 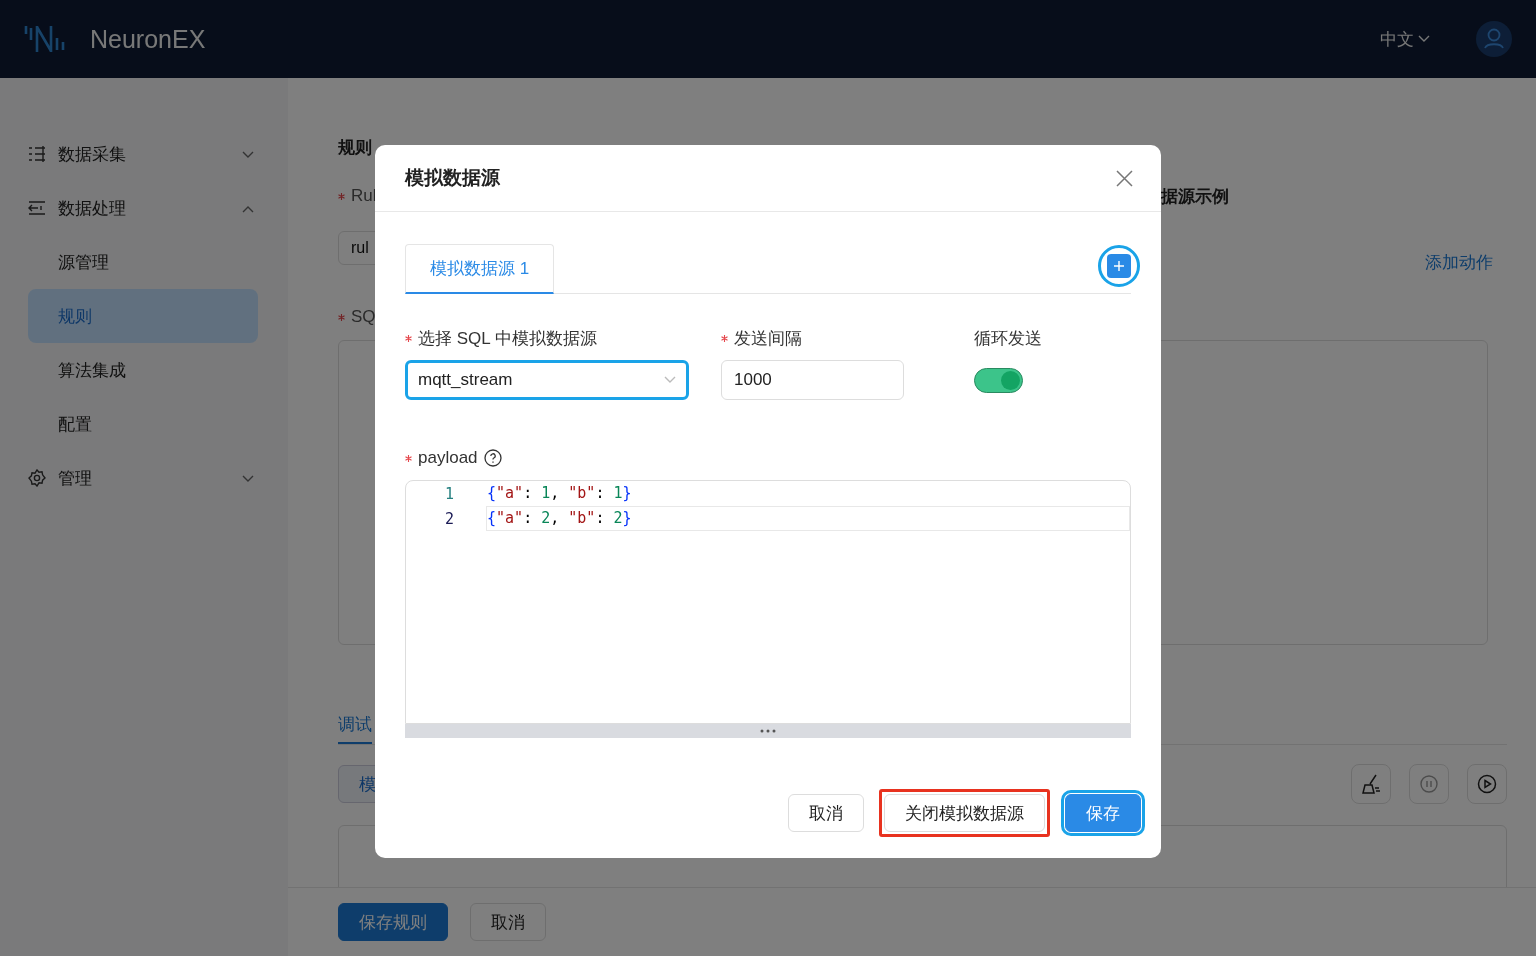 I want to click on avatar-icon, so click(x=1494, y=39).